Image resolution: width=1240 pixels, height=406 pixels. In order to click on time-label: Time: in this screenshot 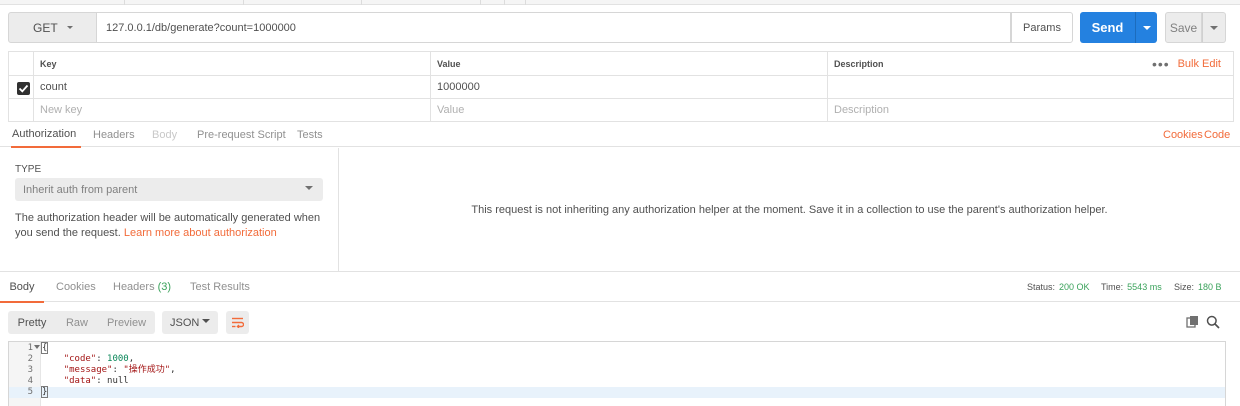, I will do `click(1112, 287)`.